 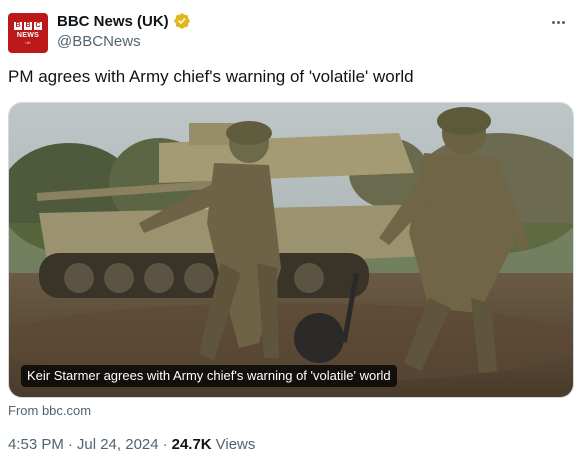 What do you see at coordinates (558, 22) in the screenshot?
I see `more-options-icon` at bounding box center [558, 22].